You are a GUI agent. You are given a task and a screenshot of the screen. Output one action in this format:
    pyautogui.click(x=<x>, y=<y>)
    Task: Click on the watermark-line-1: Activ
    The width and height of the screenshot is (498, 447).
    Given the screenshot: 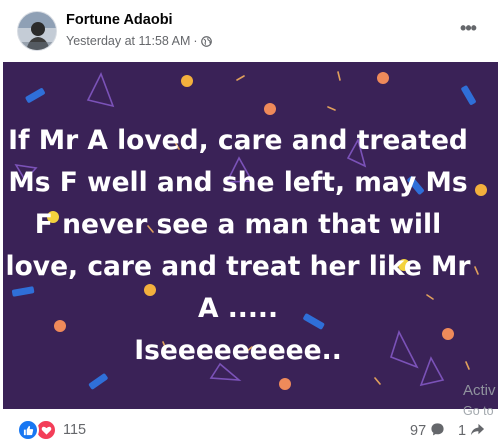 What is the action you would take?
    pyautogui.click(x=479, y=390)
    